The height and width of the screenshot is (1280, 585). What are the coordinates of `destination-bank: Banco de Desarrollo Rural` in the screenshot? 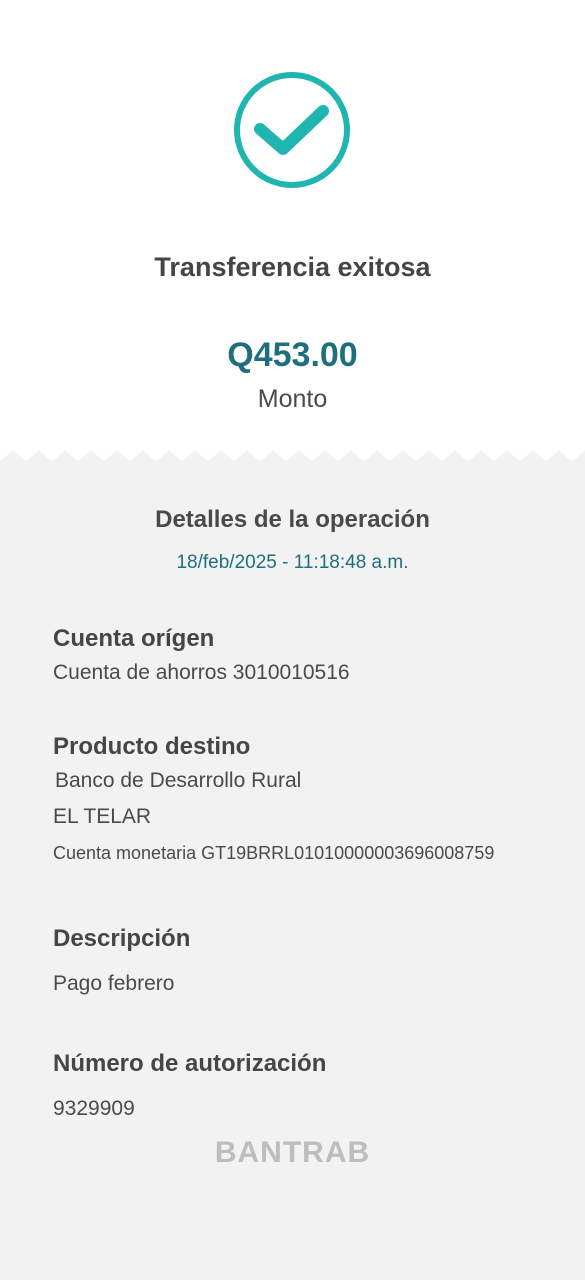 It's located at (178, 780).